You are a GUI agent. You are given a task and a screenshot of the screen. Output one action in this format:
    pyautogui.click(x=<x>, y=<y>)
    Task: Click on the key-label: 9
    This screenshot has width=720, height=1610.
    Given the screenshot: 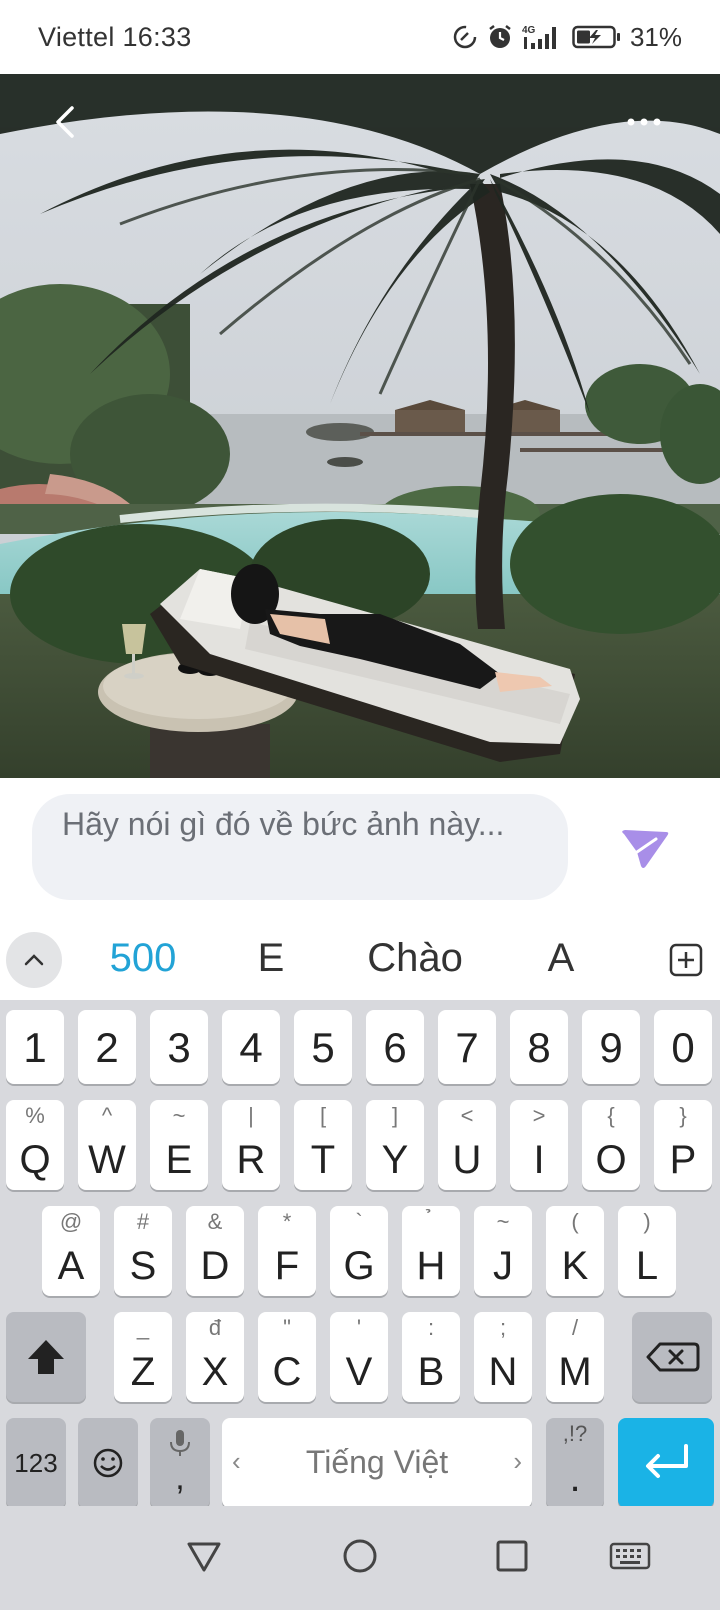 What is the action you would take?
    pyautogui.click(x=611, y=1047)
    